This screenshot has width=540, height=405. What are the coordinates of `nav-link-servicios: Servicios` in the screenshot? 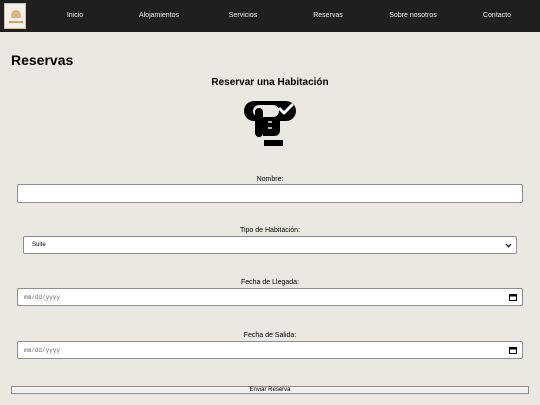 It's located at (243, 16).